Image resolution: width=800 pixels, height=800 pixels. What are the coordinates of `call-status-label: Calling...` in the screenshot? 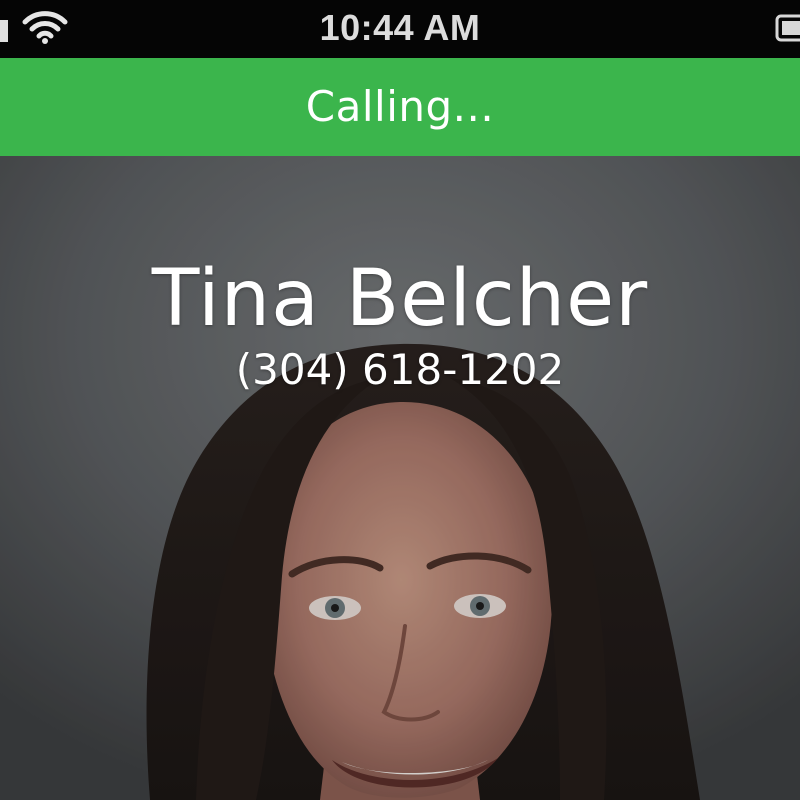 It's located at (400, 106).